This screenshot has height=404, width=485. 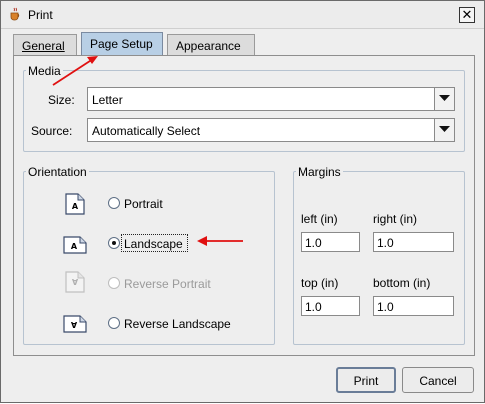 I want to click on orientation-group-title: Orientation, so click(x=57, y=172).